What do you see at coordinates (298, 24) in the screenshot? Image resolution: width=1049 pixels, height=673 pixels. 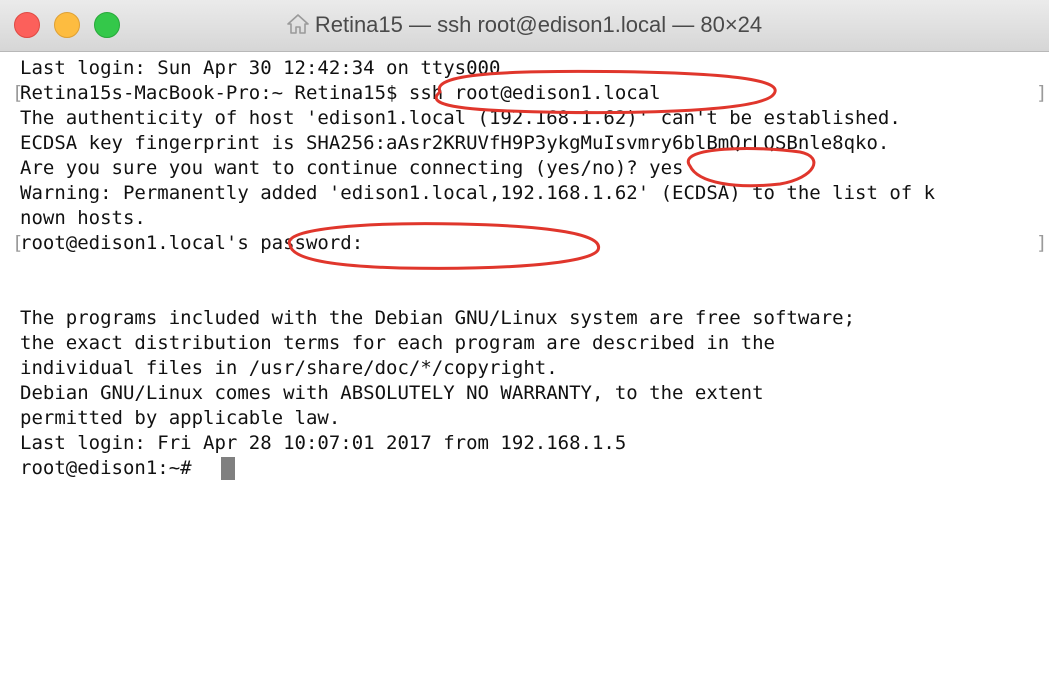 I see `home-icon` at bounding box center [298, 24].